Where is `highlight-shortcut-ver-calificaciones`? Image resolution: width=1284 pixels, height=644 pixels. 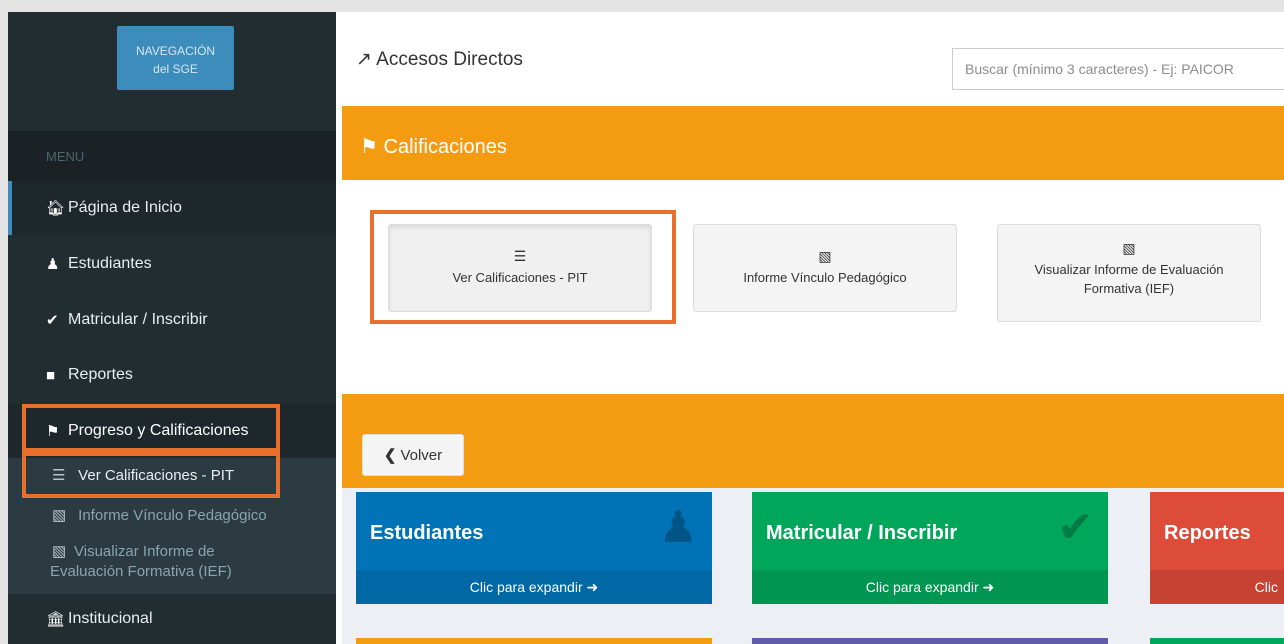 highlight-shortcut-ver-calificaciones is located at coordinates (523, 267).